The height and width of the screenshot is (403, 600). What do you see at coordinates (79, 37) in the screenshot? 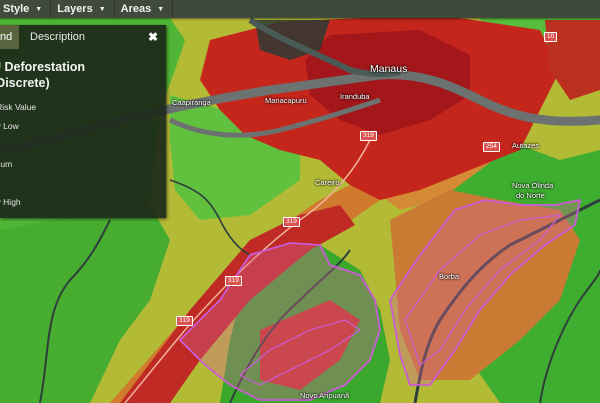
I see `tab-description: Description` at bounding box center [79, 37].